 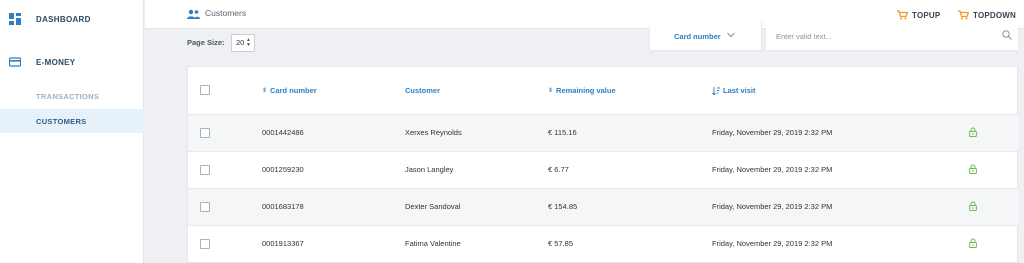 I want to click on sidebar-item-emoney: E-MONEY, so click(x=72, y=62).